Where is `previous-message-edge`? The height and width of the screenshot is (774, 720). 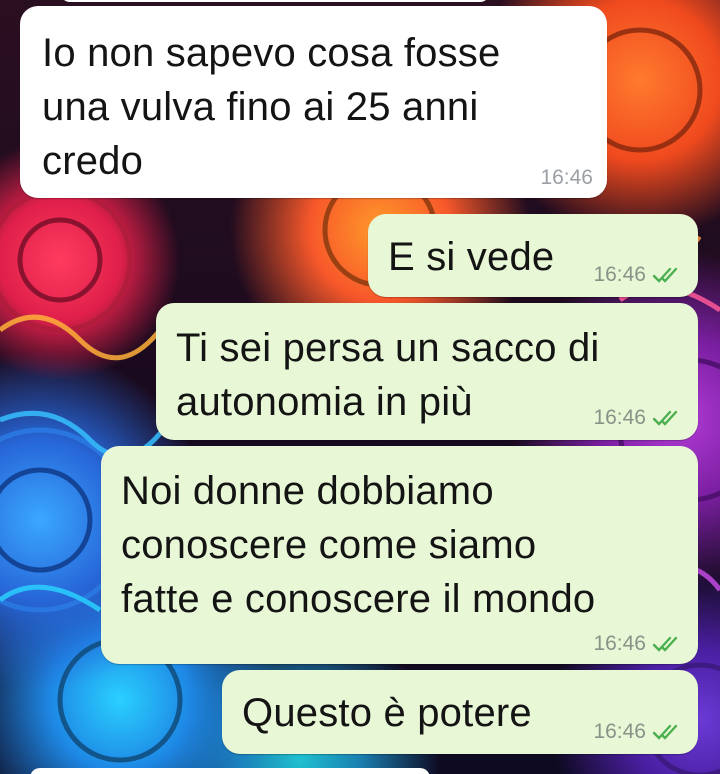
previous-message-edge is located at coordinates (275, 1).